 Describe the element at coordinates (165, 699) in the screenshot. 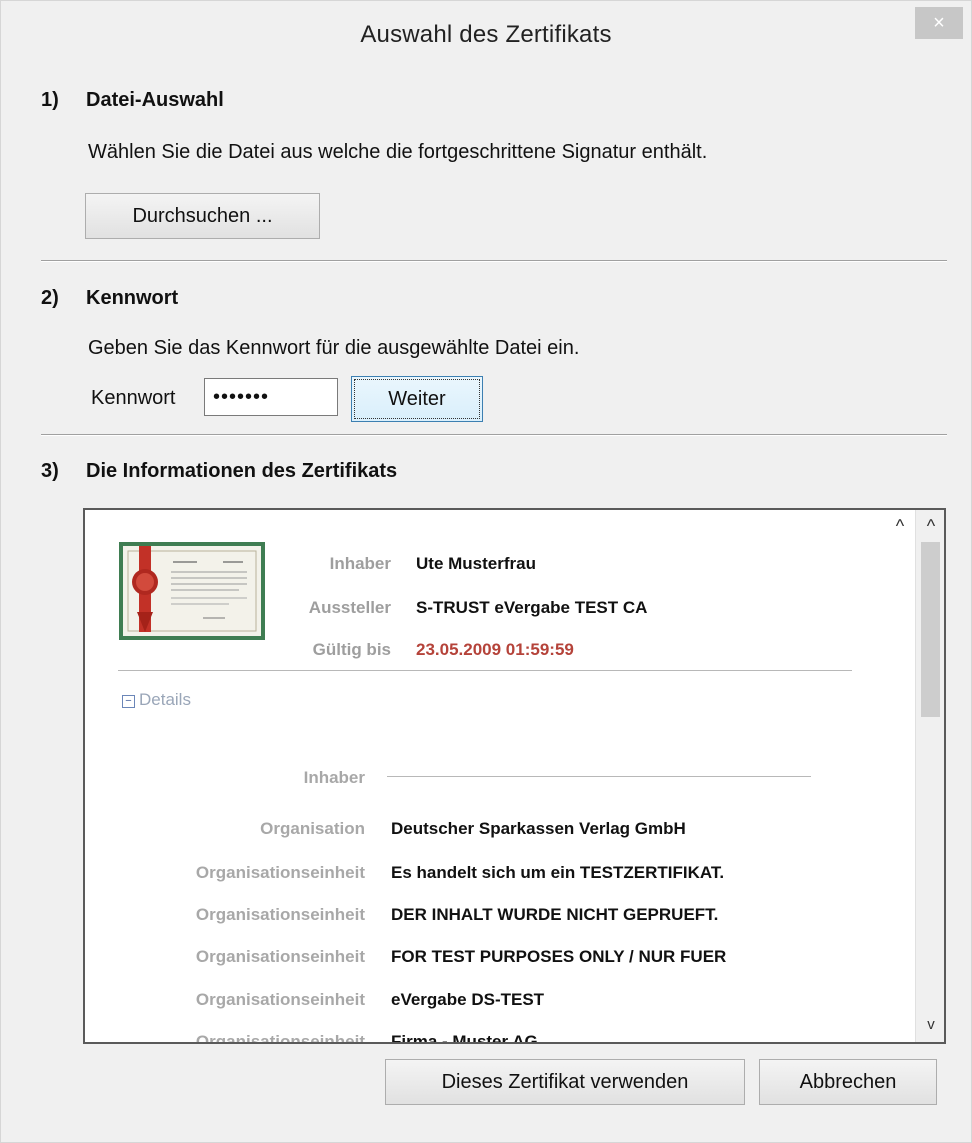

I see `details-toggle-label: Details` at that location.